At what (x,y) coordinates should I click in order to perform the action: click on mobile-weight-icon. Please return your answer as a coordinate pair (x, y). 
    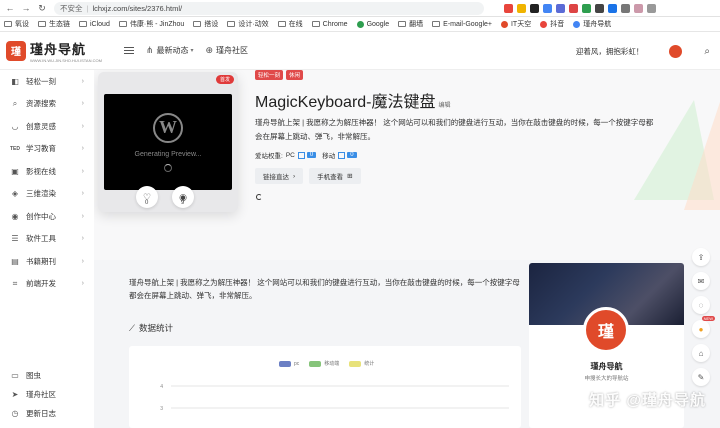
    Looking at the image, I should click on (342, 155).